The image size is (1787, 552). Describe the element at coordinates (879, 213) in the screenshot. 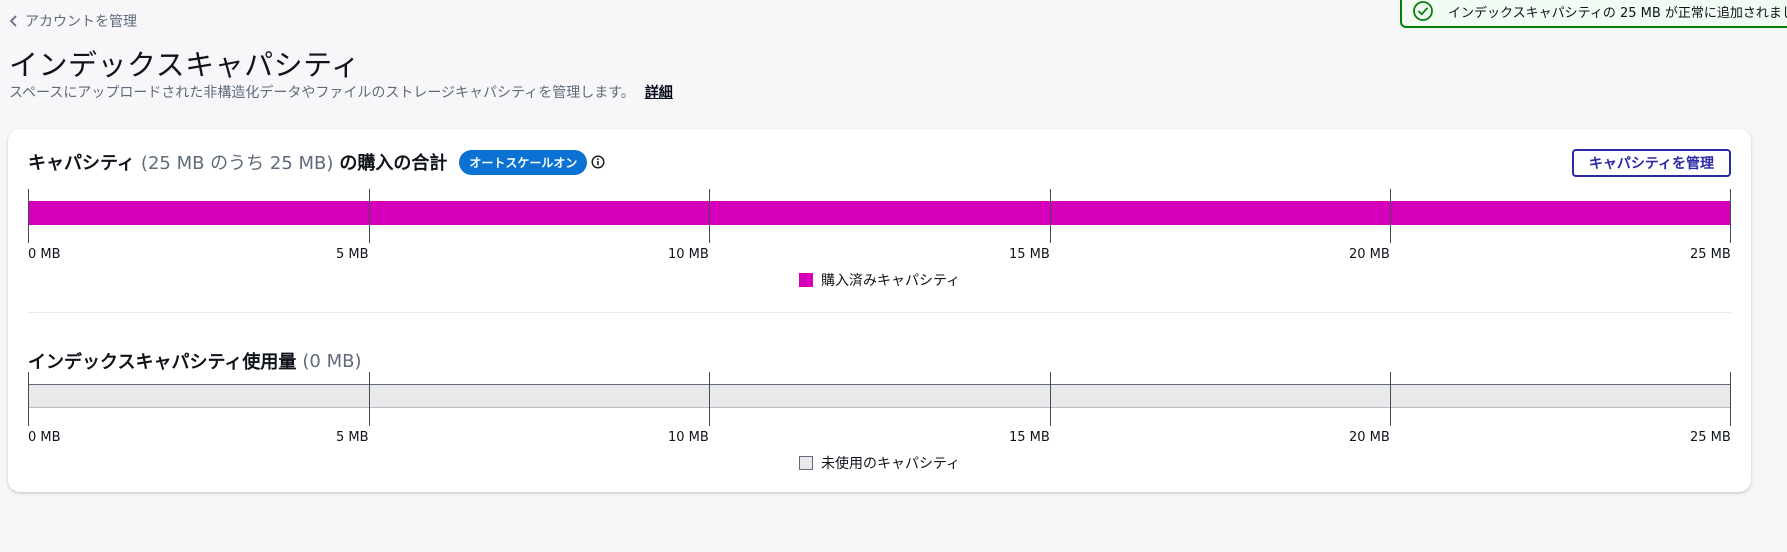

I see `purchased-capacity-bar` at that location.